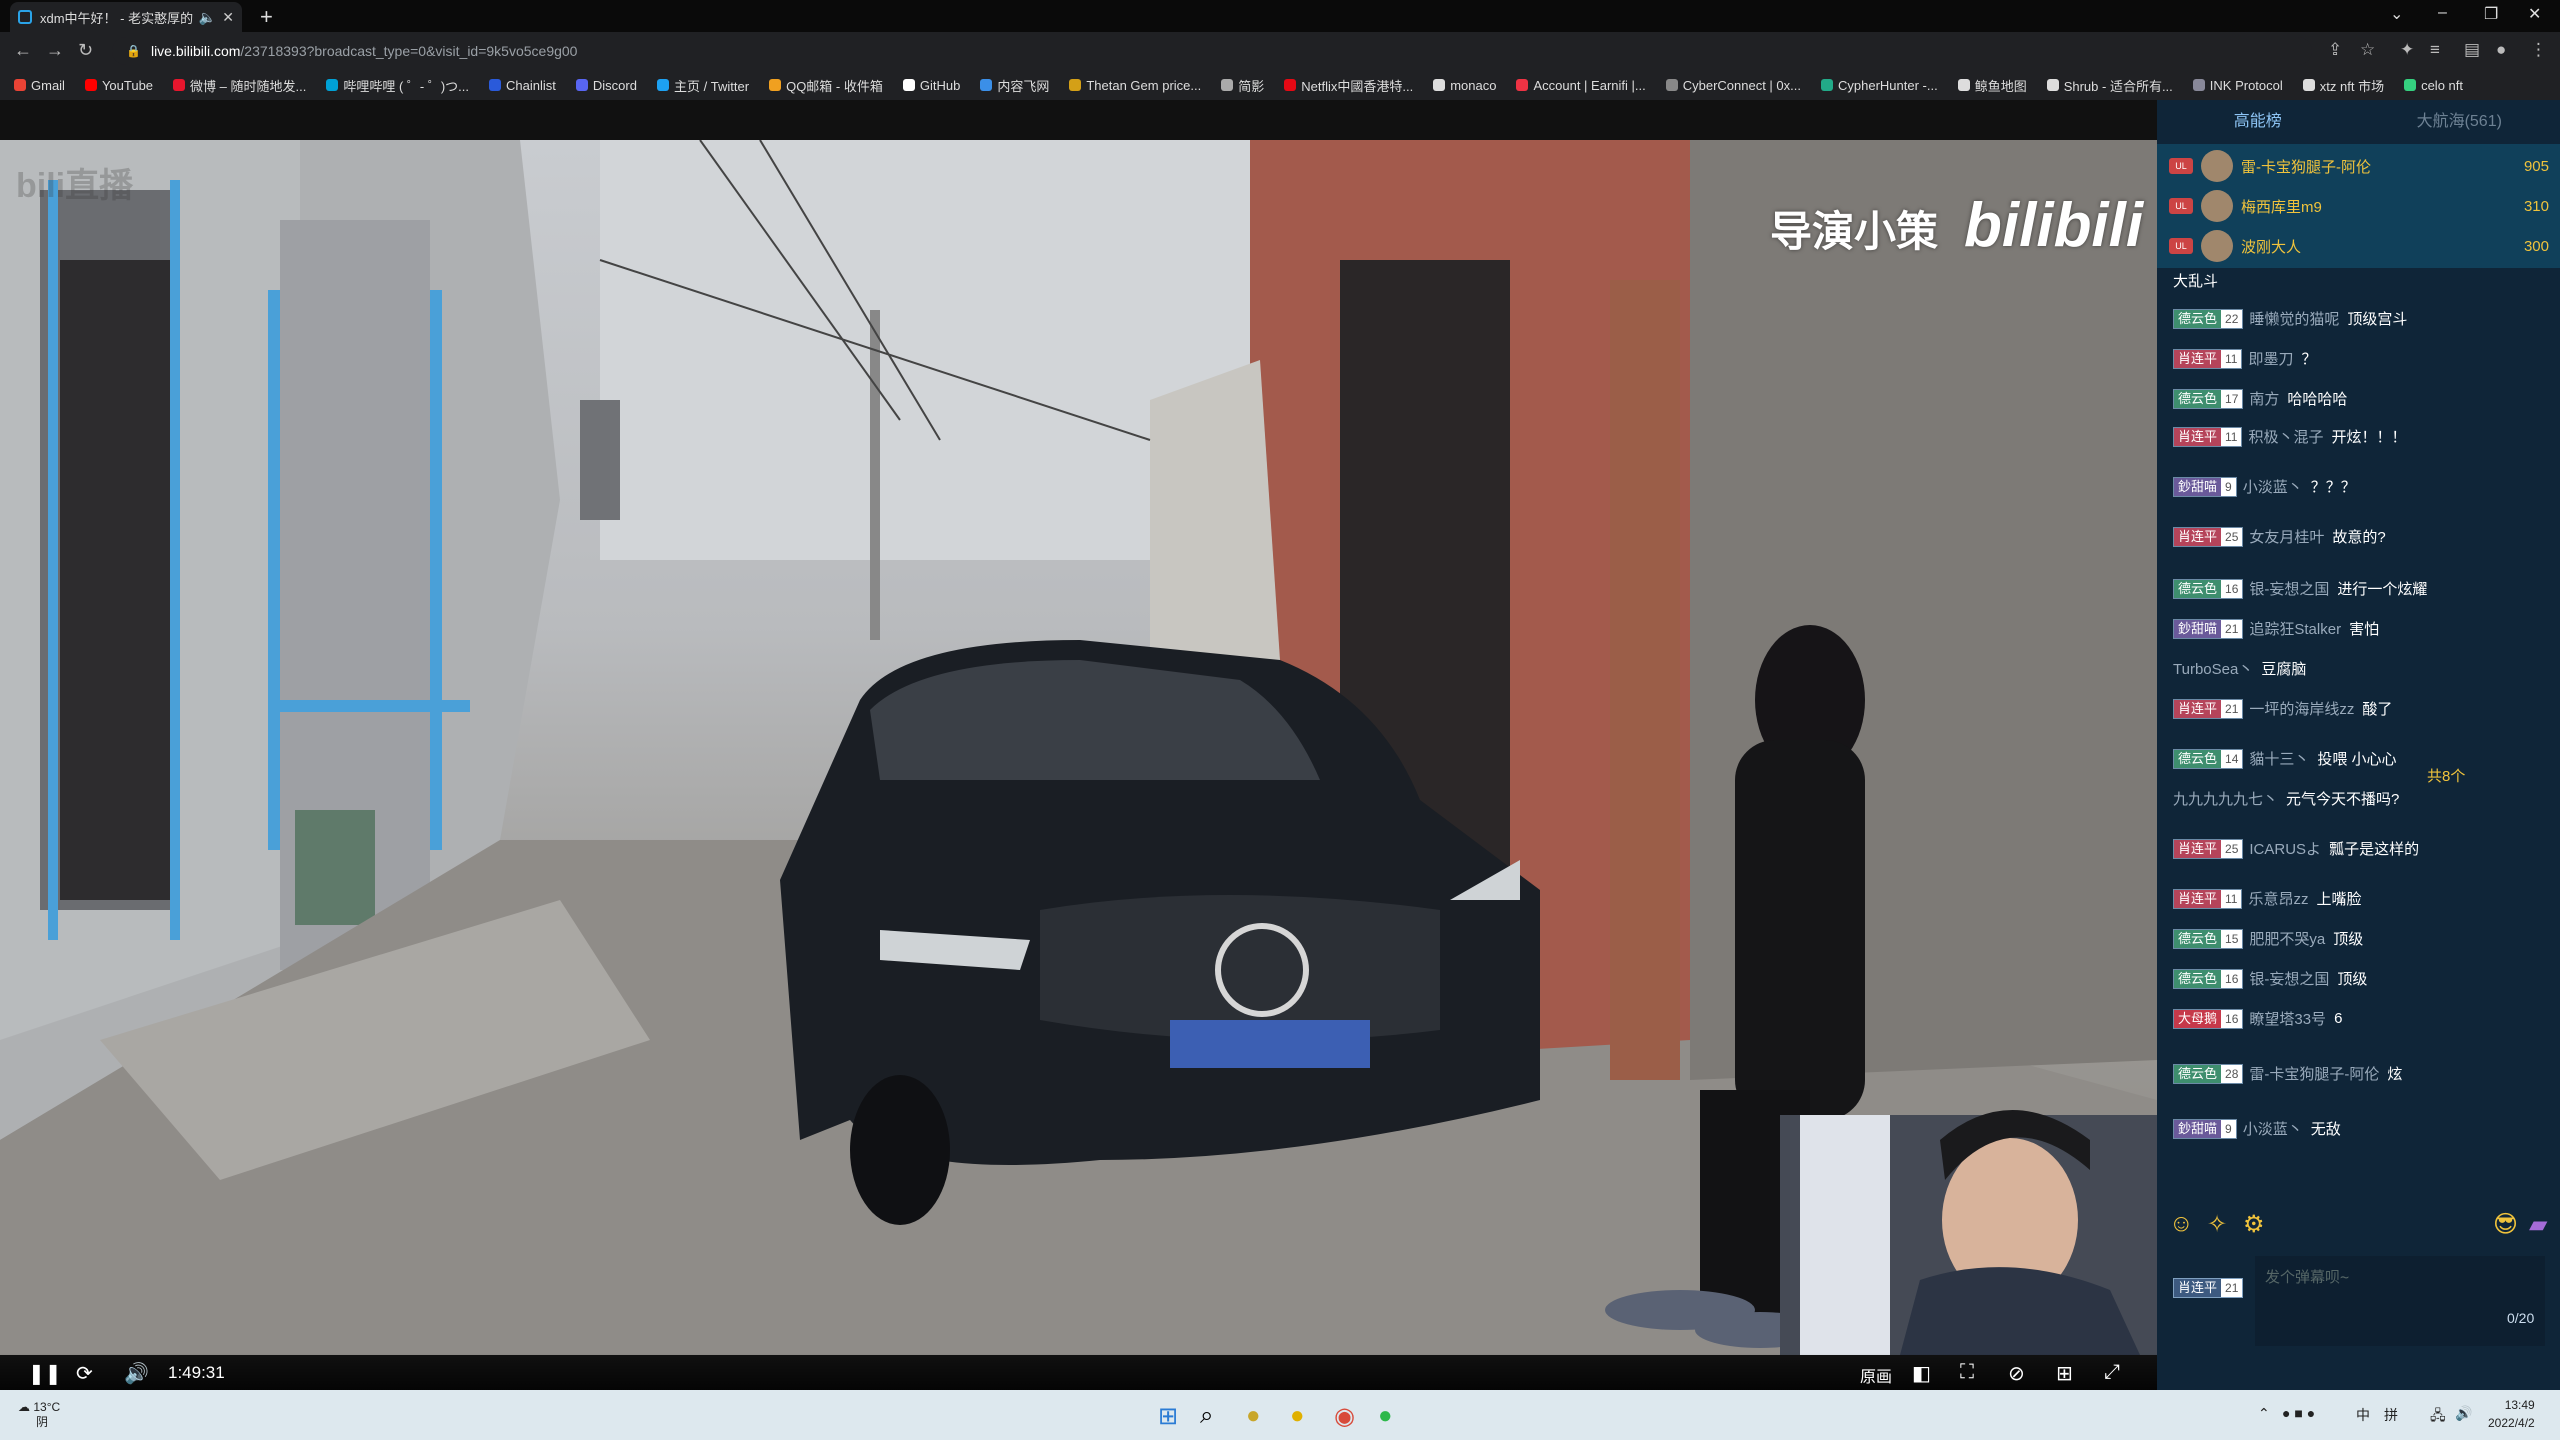 The image size is (2560, 1440). What do you see at coordinates (2279, 758) in the screenshot?
I see `chat-username: 貓十三丶` at bounding box center [2279, 758].